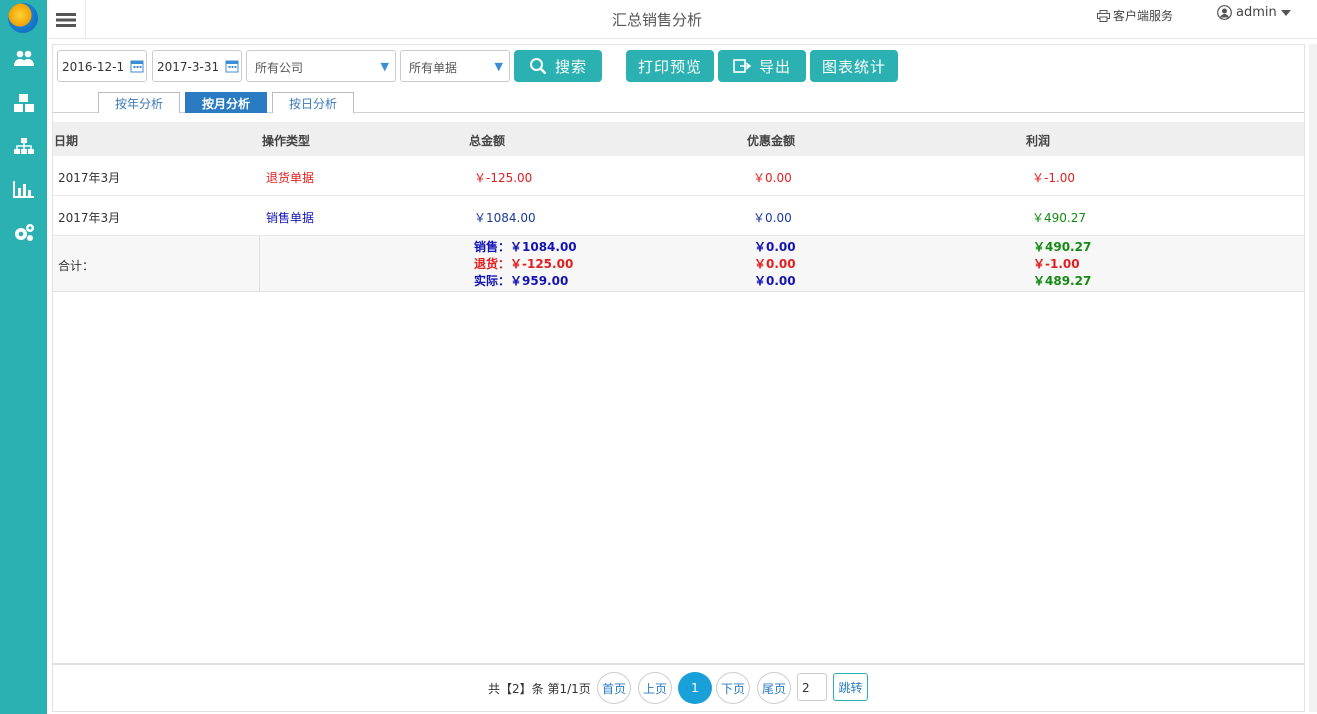 This screenshot has width=1317, height=714. I want to click on page-1-button: 1, so click(695, 688).